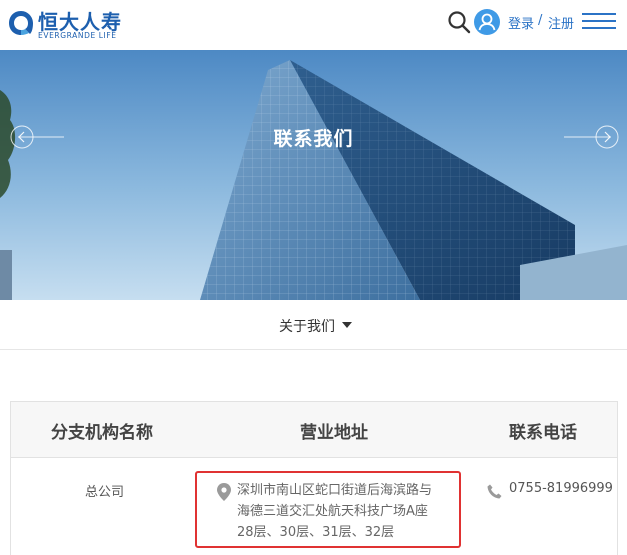 The image size is (627, 555). What do you see at coordinates (77, 35) in the screenshot?
I see `logo-text-en: EVERGRANDE LIFE` at bounding box center [77, 35].